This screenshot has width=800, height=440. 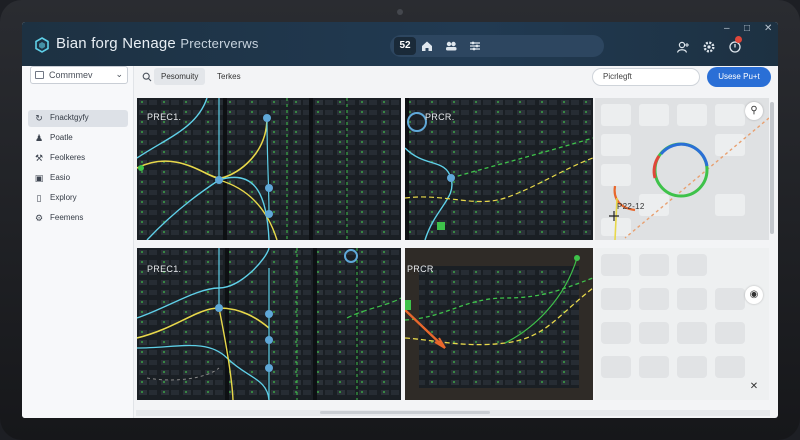 What do you see at coordinates (229, 76) in the screenshot?
I see `tab-terkes: Terkes` at bounding box center [229, 76].